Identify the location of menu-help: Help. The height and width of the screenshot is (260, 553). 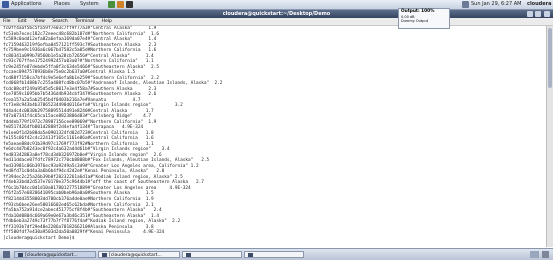
(107, 21).